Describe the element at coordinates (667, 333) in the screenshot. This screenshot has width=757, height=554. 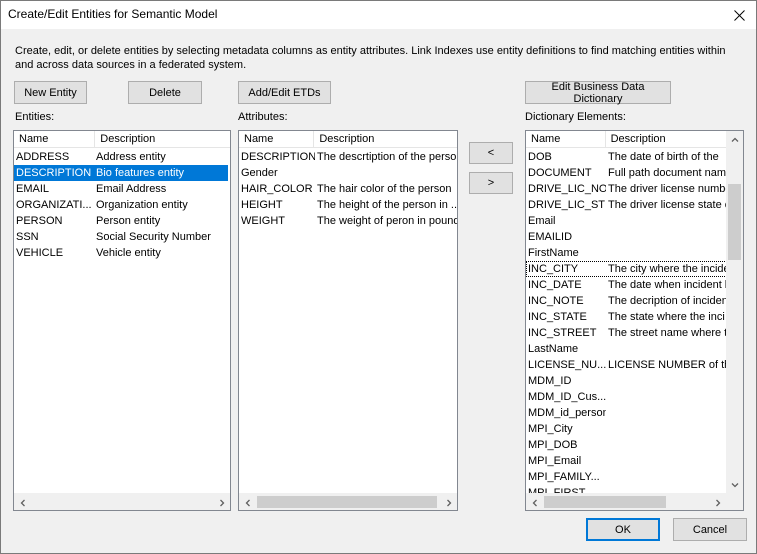
I see `item-description: The street name where t` at that location.